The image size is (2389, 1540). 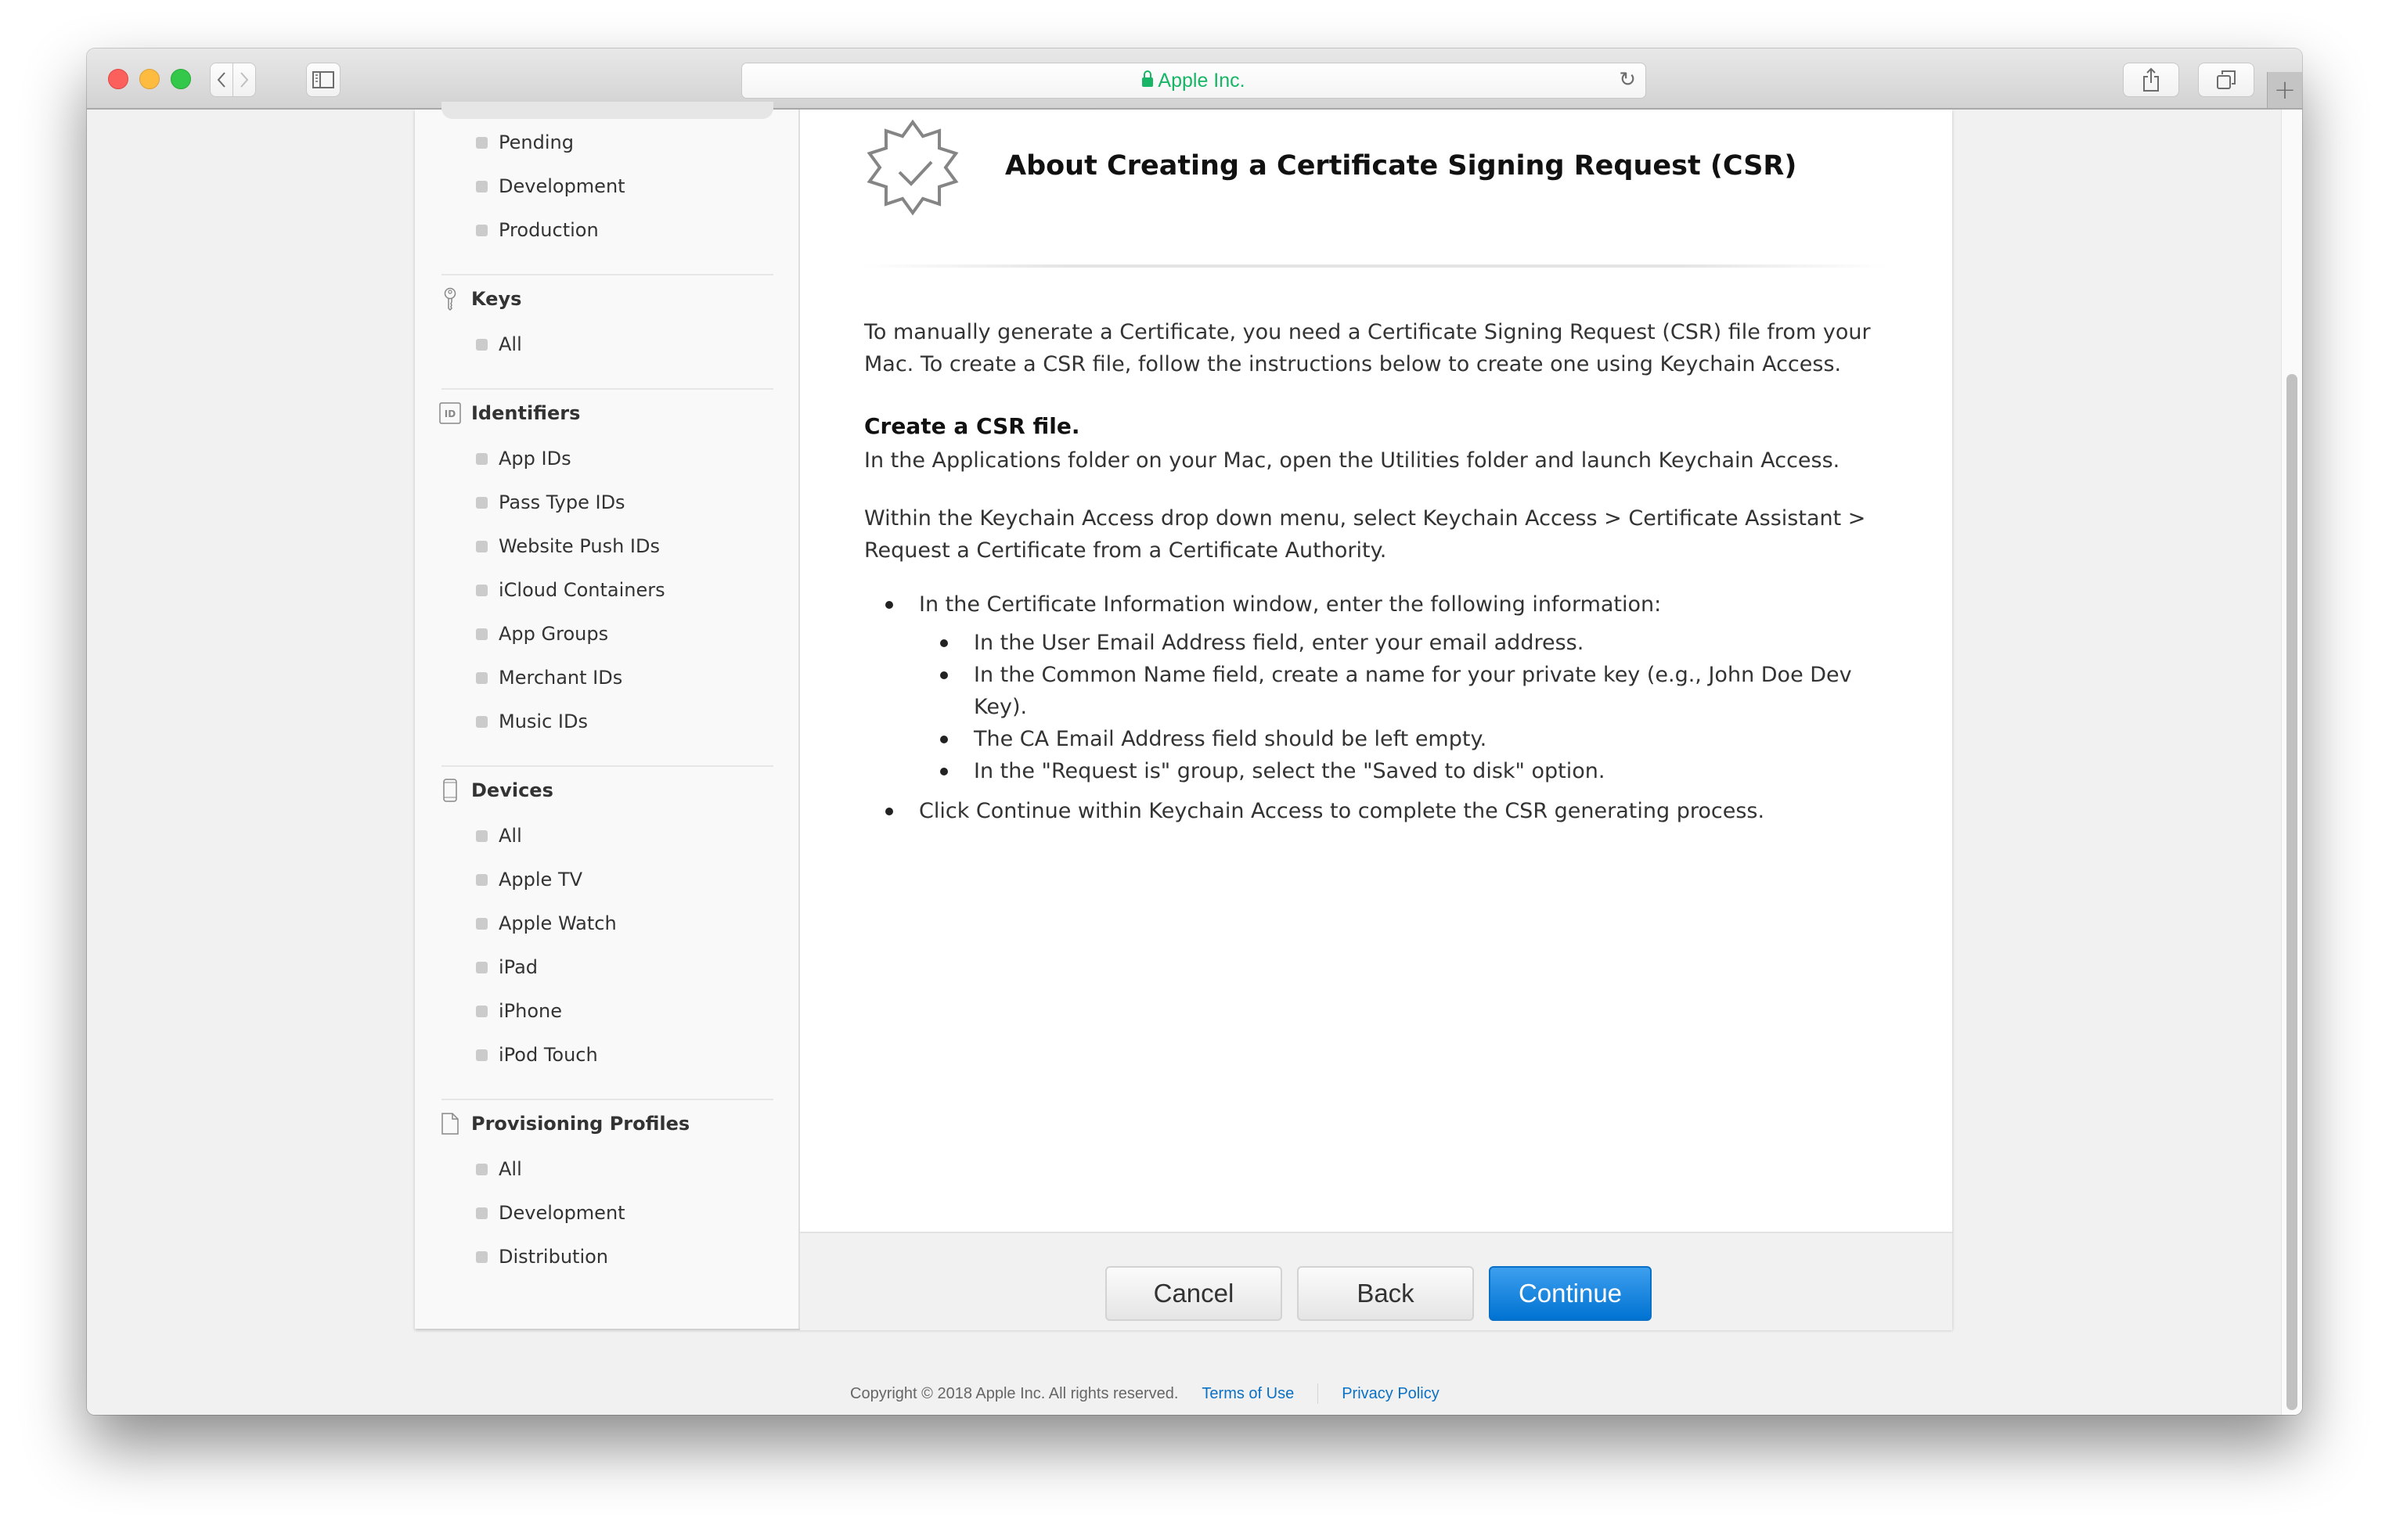 I want to click on sidebar-item-label: iPad, so click(x=519, y=967).